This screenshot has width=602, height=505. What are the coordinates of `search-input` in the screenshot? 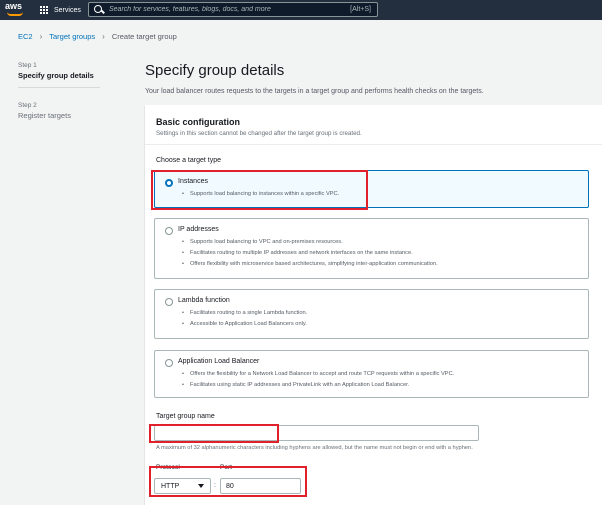 It's located at (228, 9).